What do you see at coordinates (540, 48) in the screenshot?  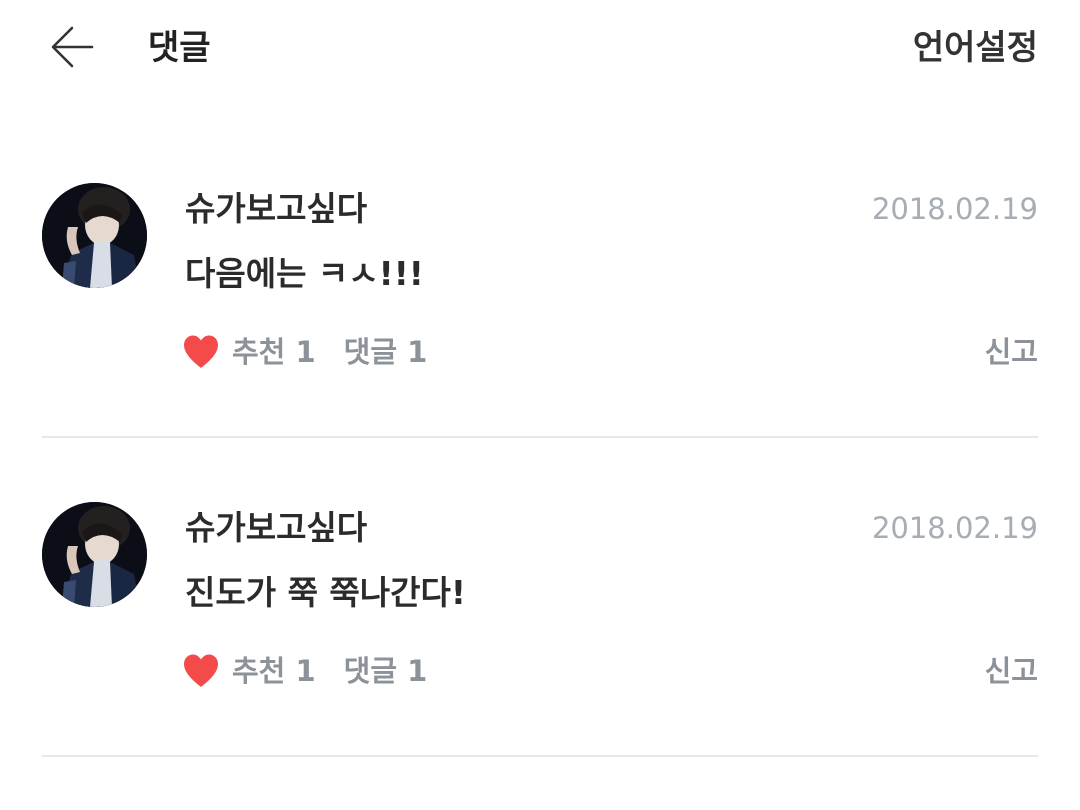 I see `app-header: 댓글 언어설정` at bounding box center [540, 48].